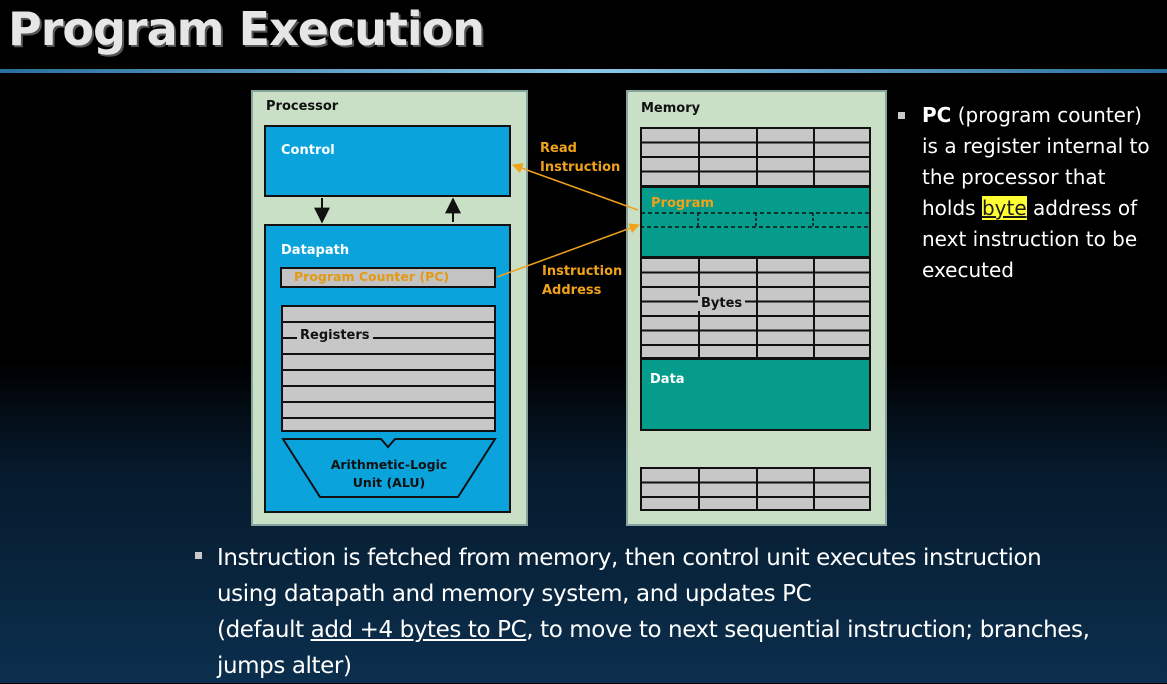  What do you see at coordinates (315, 250) in the screenshot?
I see `datapath-label: Datapath` at bounding box center [315, 250].